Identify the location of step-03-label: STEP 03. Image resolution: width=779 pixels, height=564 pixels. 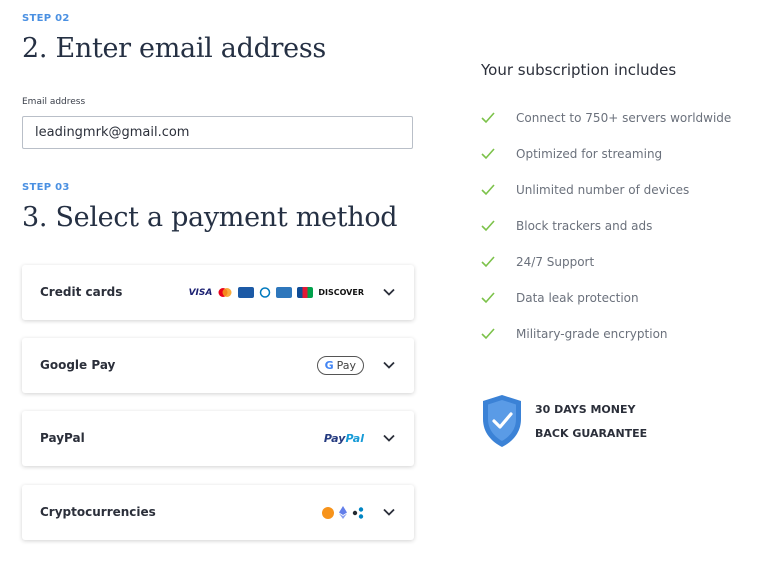
(46, 187).